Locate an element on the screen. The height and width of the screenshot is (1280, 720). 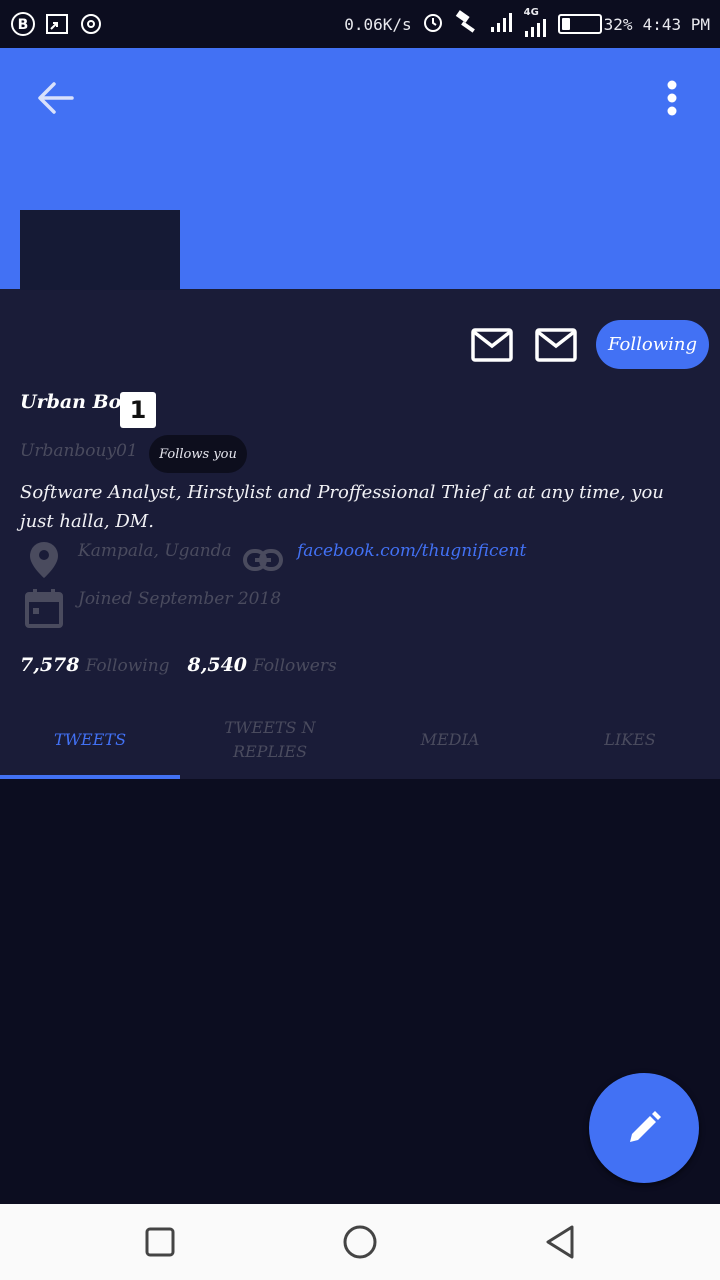
clock: 4:43 PM is located at coordinates (676, 24).